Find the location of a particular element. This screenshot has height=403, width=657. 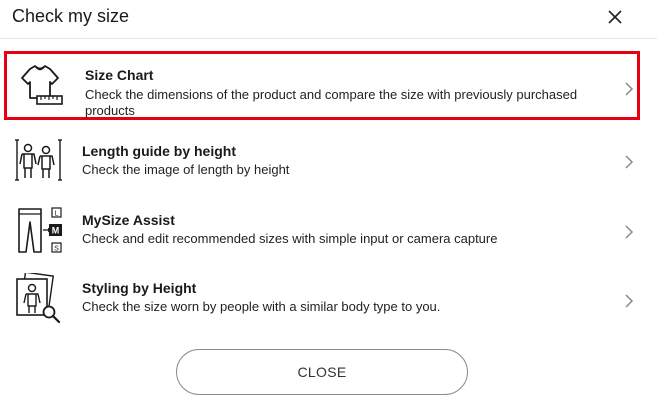

size-label-l: L is located at coordinates (57, 213).